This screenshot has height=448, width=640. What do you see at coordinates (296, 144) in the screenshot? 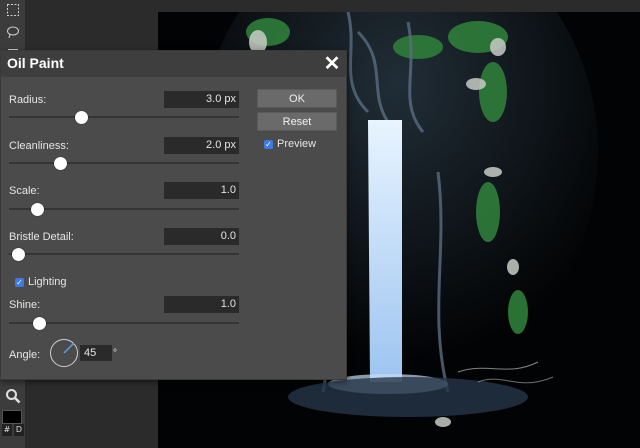
I see `preview-label: Preview` at bounding box center [296, 144].